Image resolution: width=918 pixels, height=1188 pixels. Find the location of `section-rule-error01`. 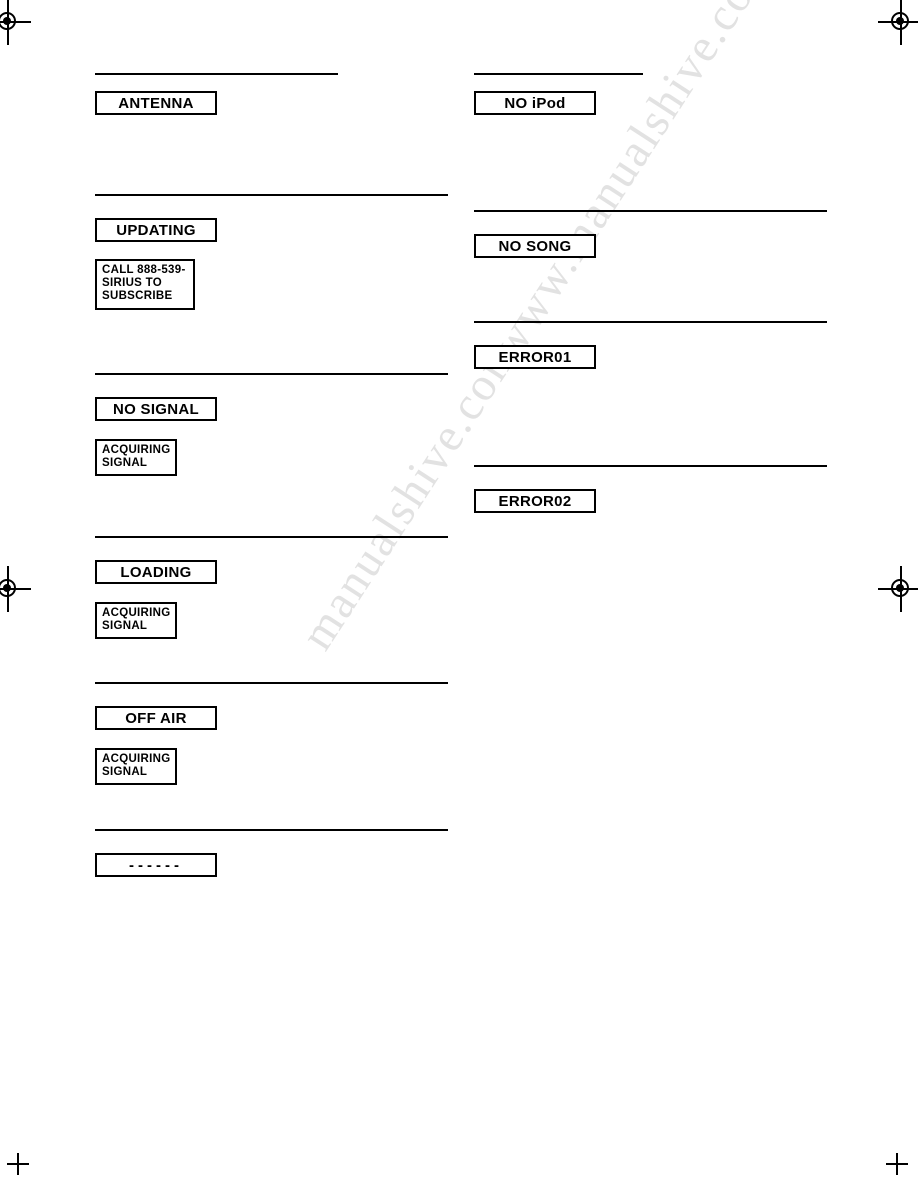

section-rule-error01 is located at coordinates (650, 322).